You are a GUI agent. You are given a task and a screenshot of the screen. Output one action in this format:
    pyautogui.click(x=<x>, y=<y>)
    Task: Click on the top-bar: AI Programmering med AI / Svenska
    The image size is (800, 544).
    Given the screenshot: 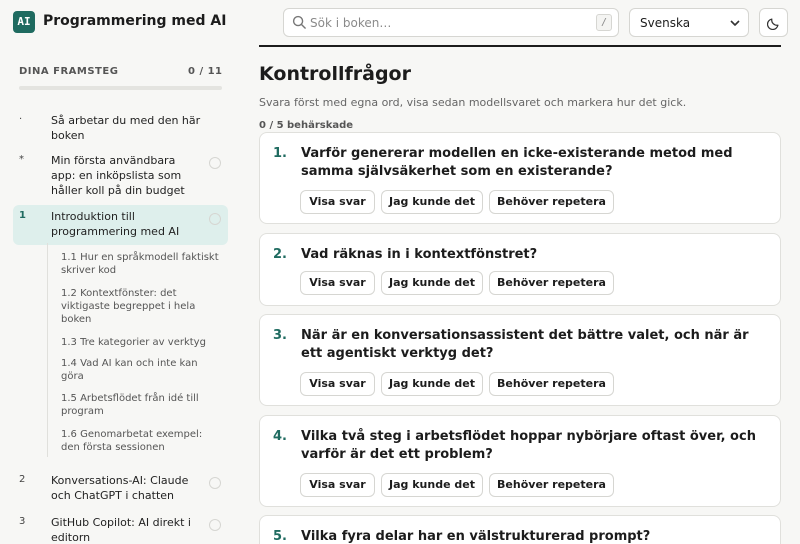 What is the action you would take?
    pyautogui.click(x=400, y=22)
    